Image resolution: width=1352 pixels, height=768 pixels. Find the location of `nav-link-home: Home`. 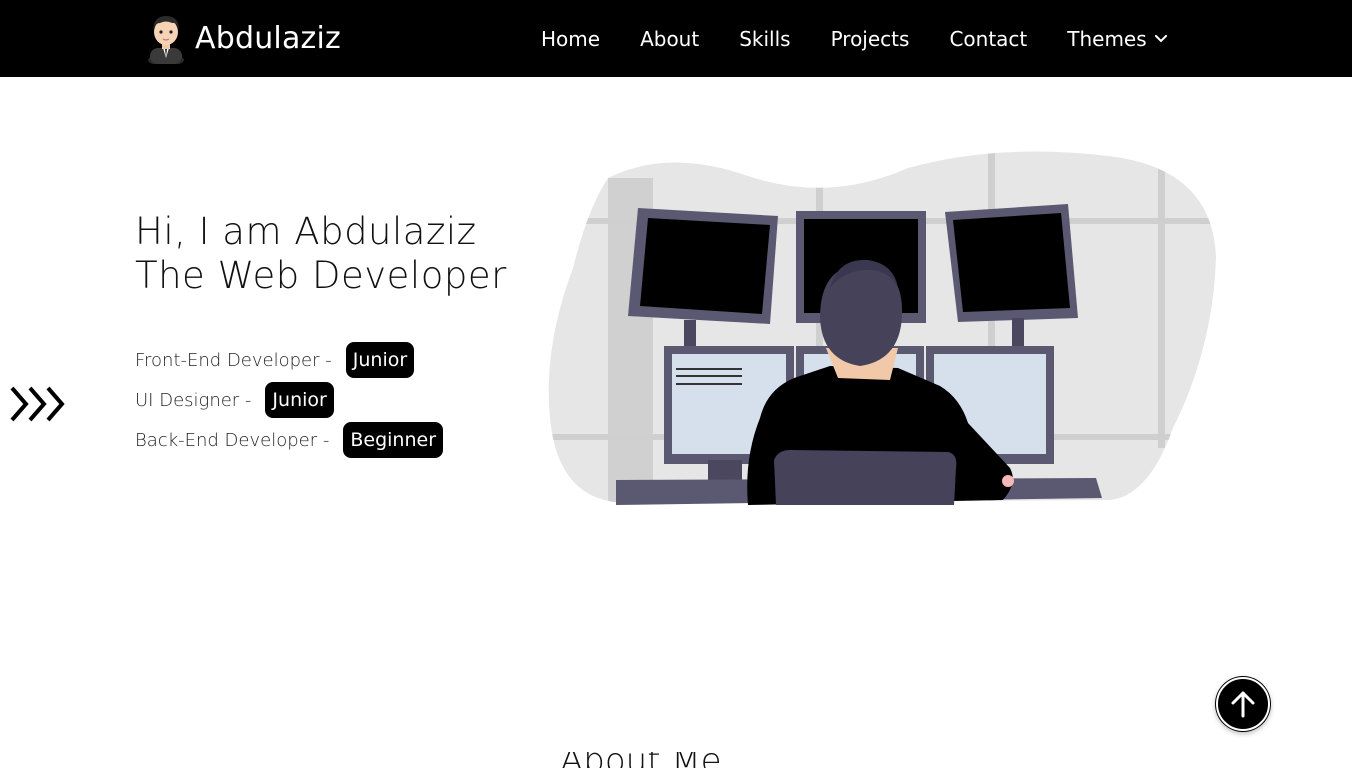

nav-link-home: Home is located at coordinates (570, 39).